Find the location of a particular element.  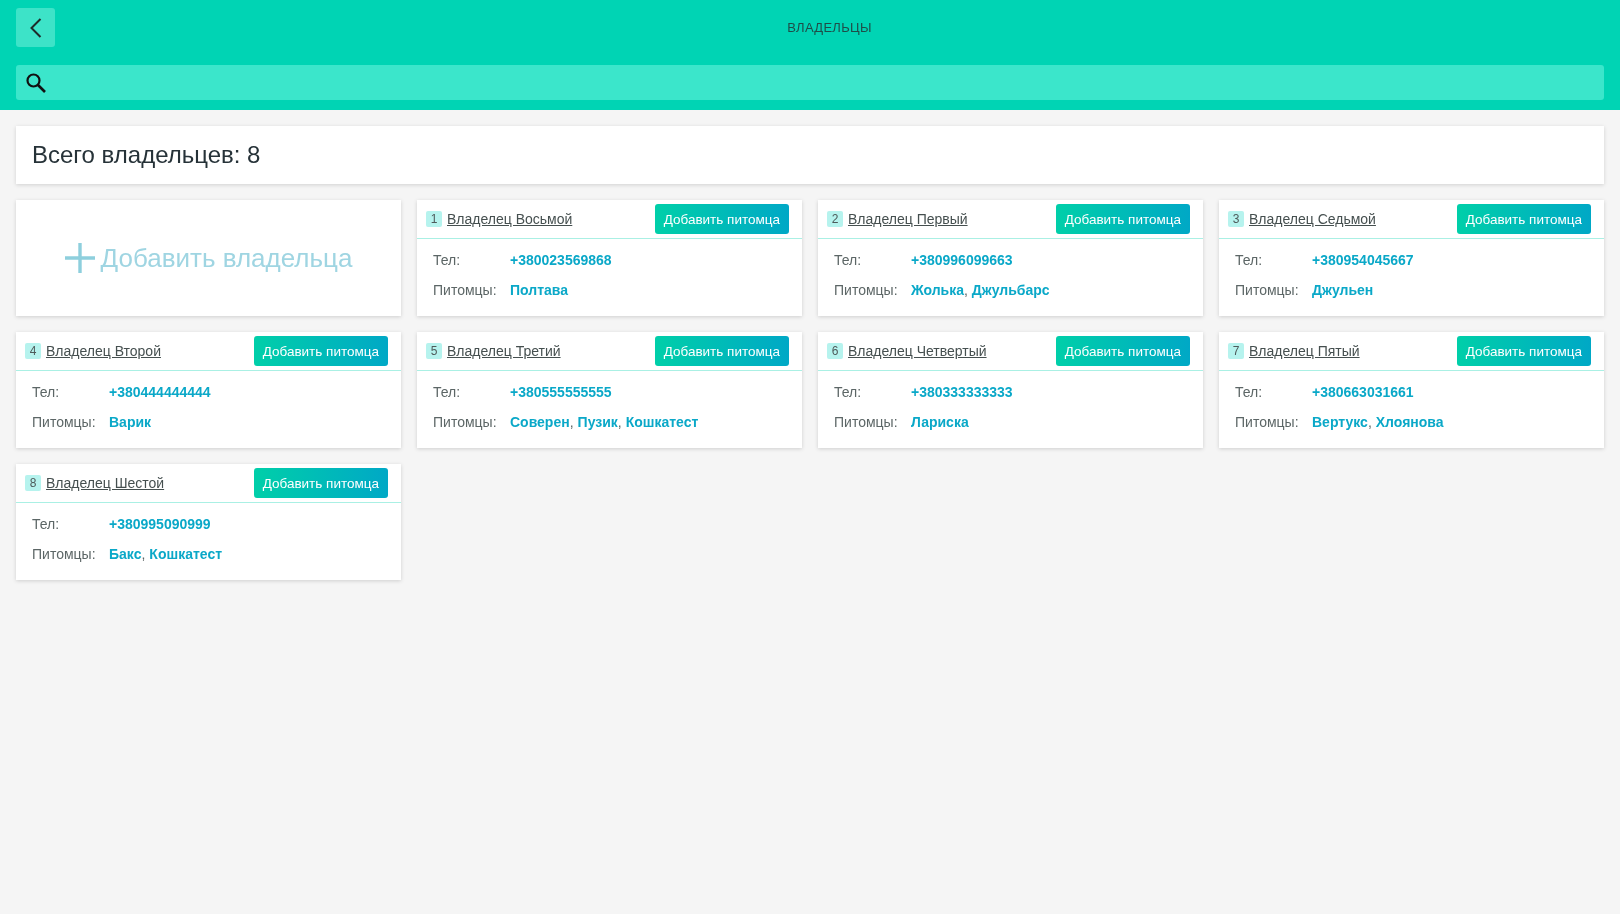

owner-name-link: Владелец Восьмой is located at coordinates (510, 219).